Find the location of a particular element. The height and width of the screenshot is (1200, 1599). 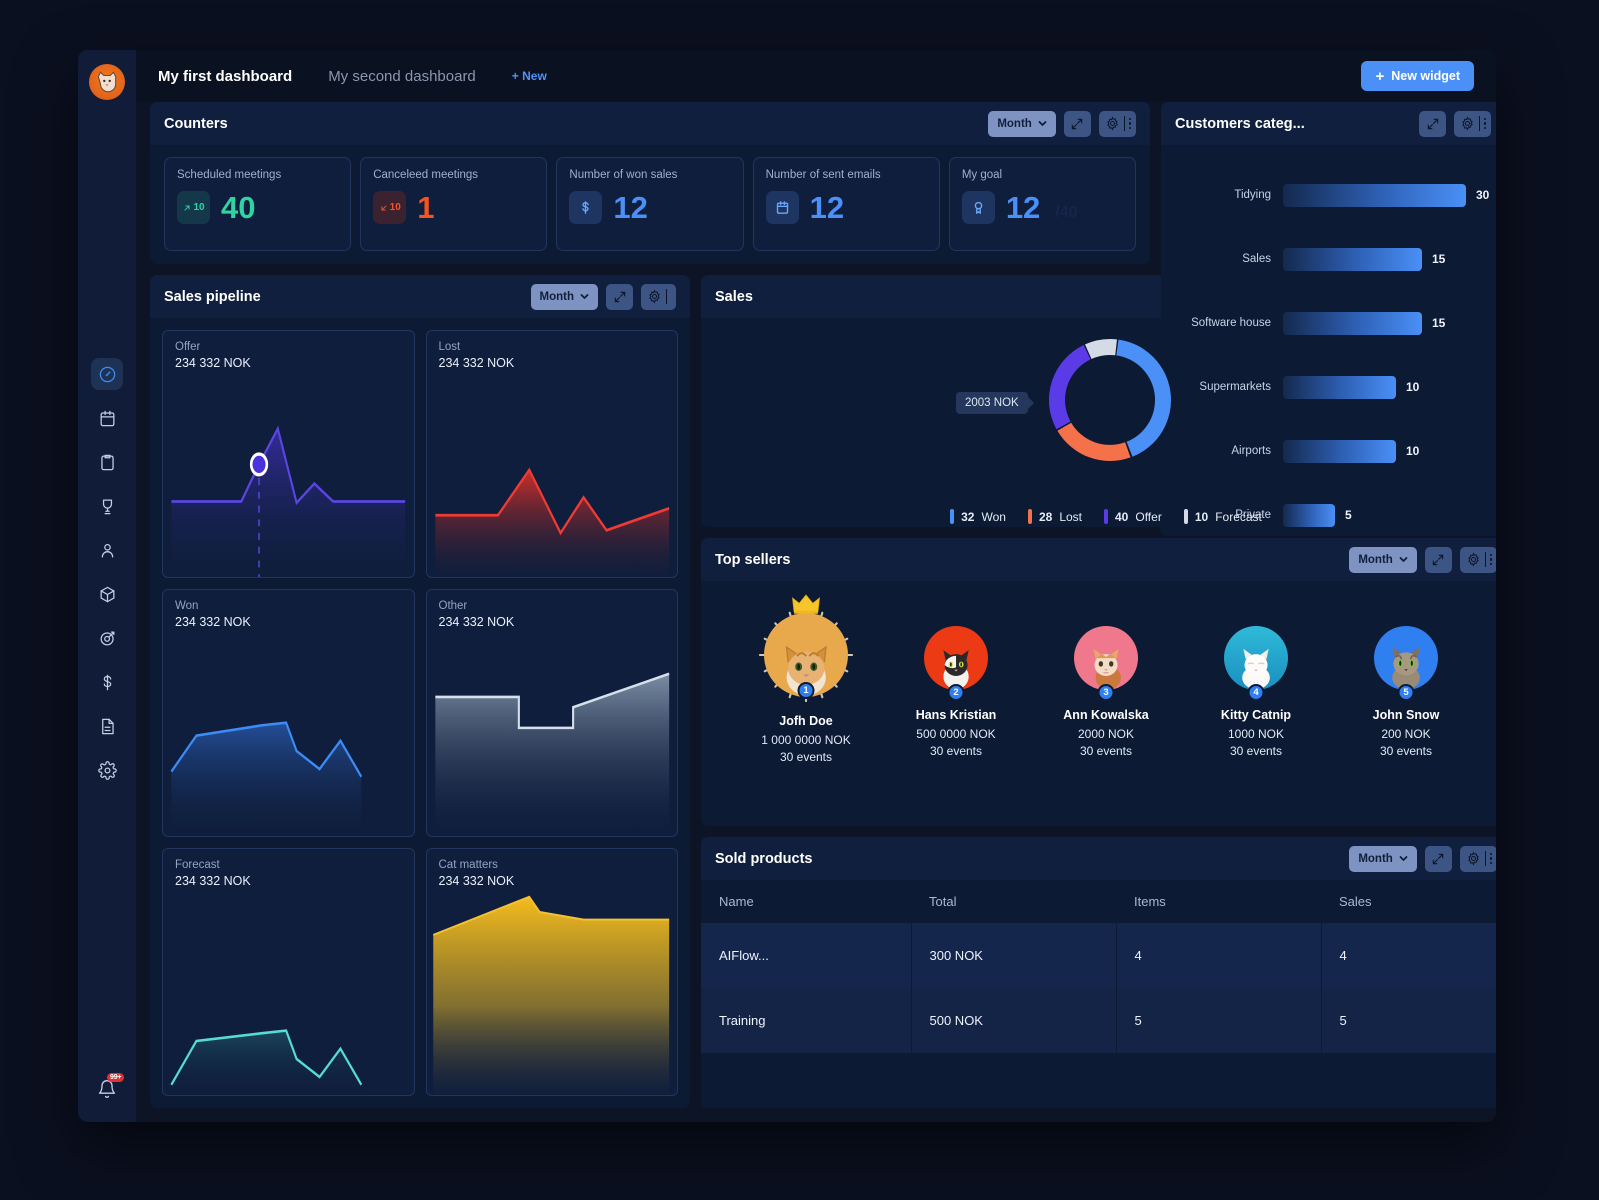

legend-item-won: 32 Won is located at coordinates (978, 516).